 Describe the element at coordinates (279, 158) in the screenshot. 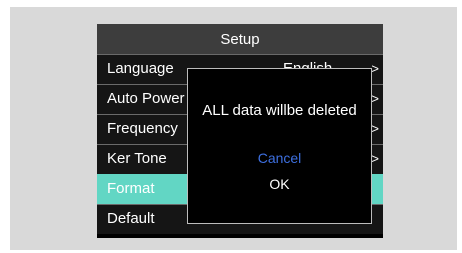

I see `cancel-button: Cancel` at that location.